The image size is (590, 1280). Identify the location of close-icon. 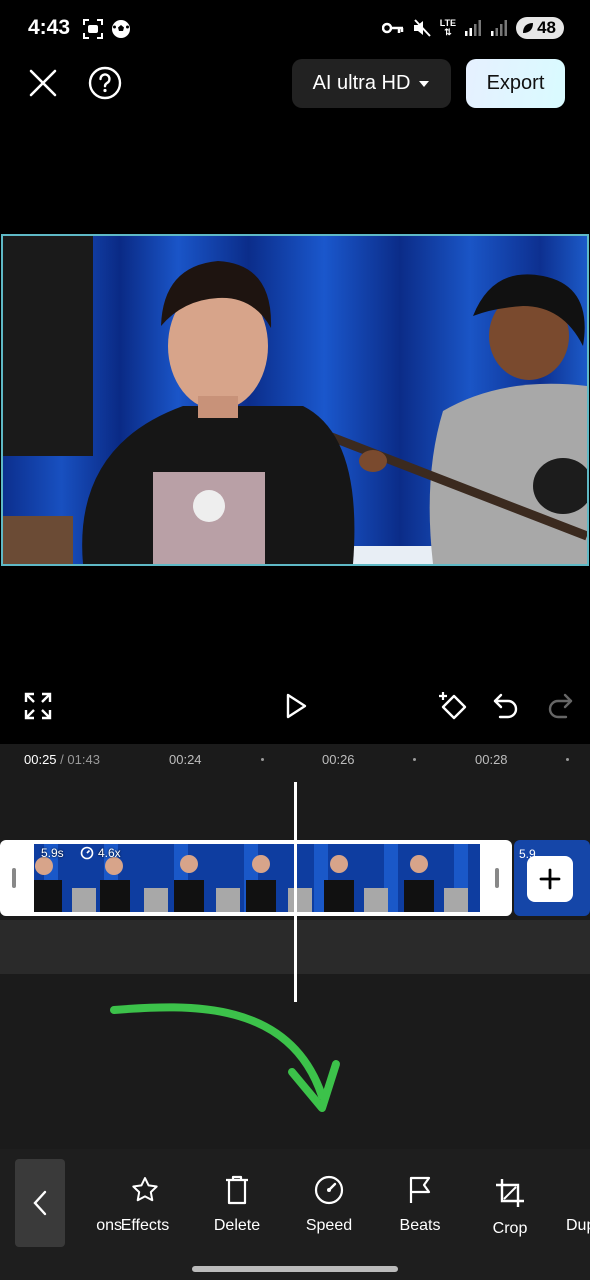
(43, 83).